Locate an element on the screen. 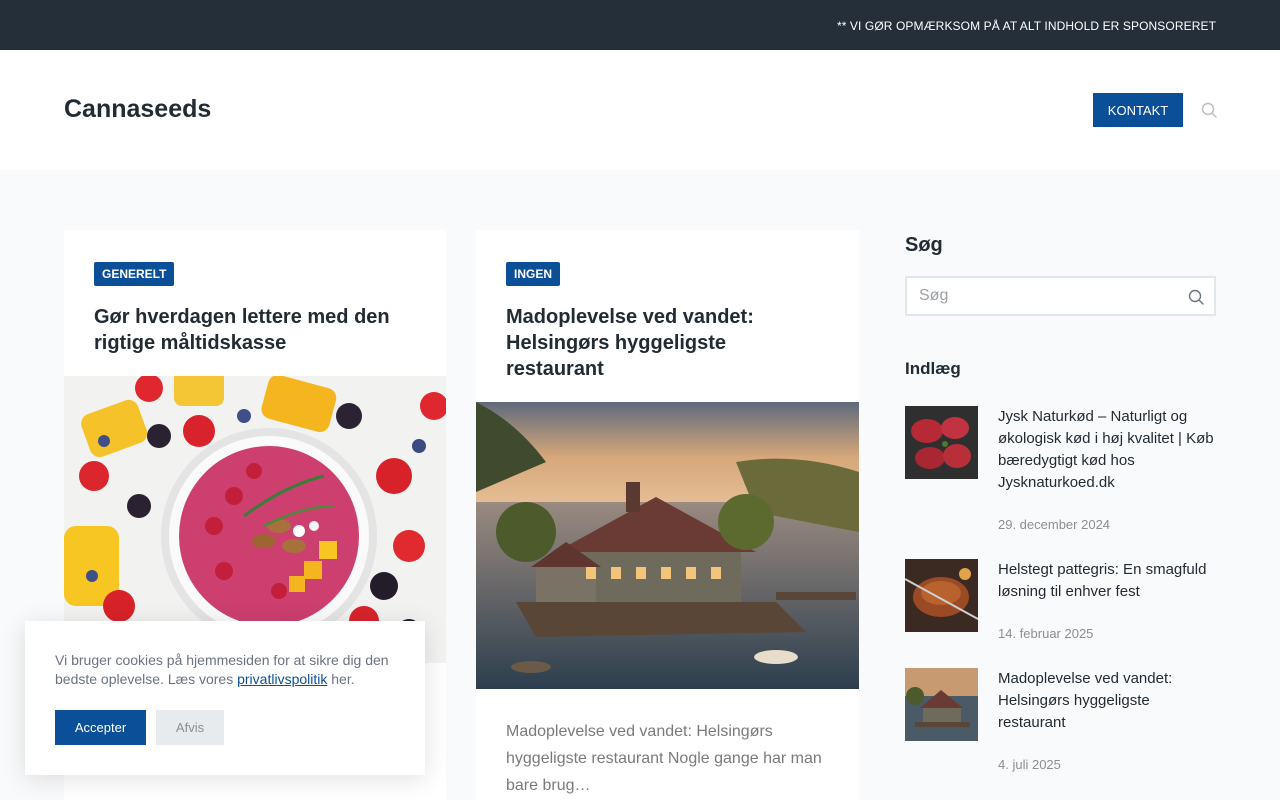 The width and height of the screenshot is (1280, 800). roast-pig-thumbnail is located at coordinates (941, 595).